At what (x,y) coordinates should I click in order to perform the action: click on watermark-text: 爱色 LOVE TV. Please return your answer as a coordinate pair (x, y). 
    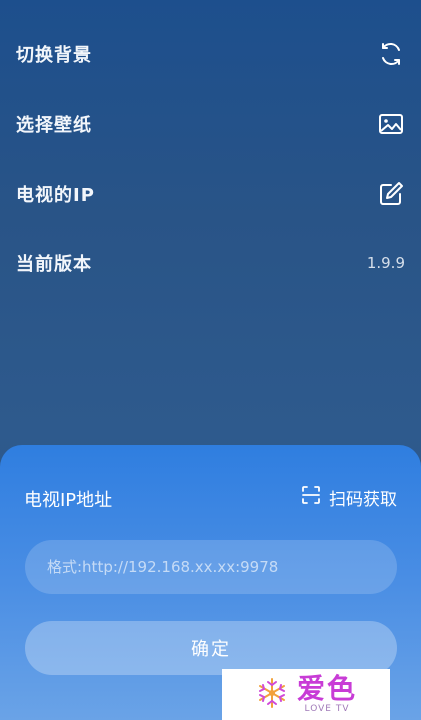
    Looking at the image, I should click on (327, 694).